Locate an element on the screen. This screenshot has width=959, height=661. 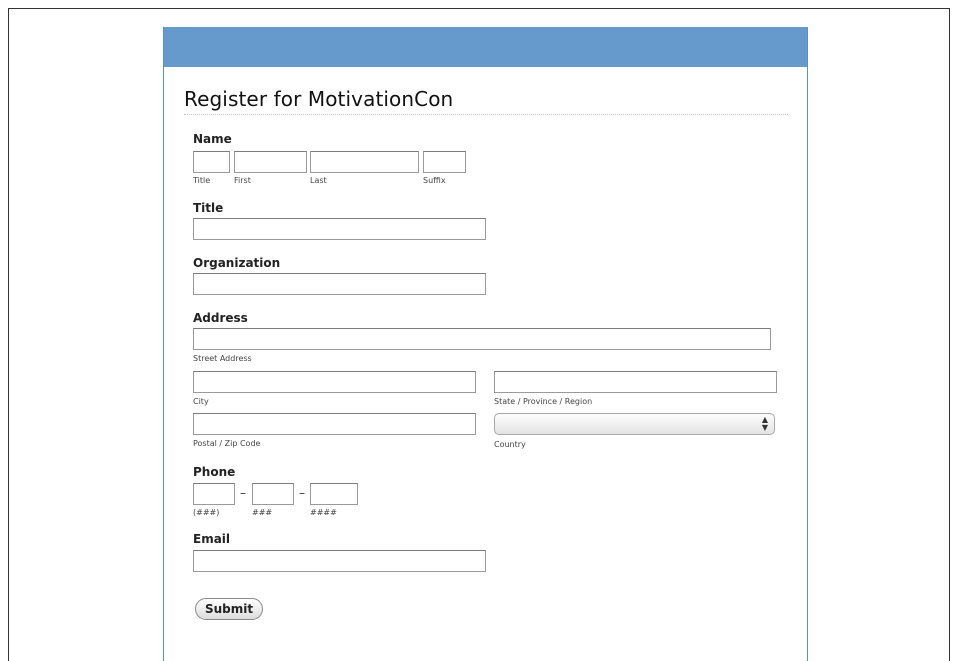
city-input is located at coordinates (334, 382).